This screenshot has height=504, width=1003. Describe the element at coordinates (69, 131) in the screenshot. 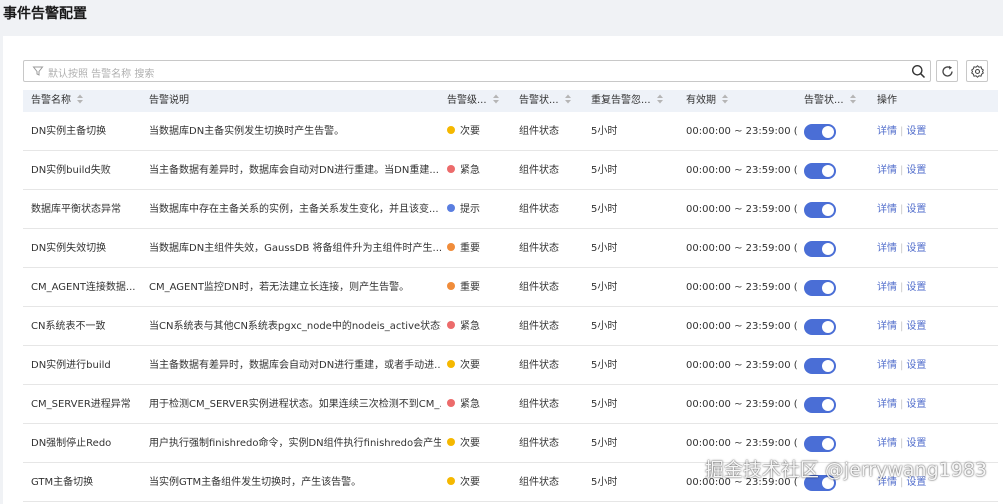

I see `alarm-name: DN实例主备切换` at that location.